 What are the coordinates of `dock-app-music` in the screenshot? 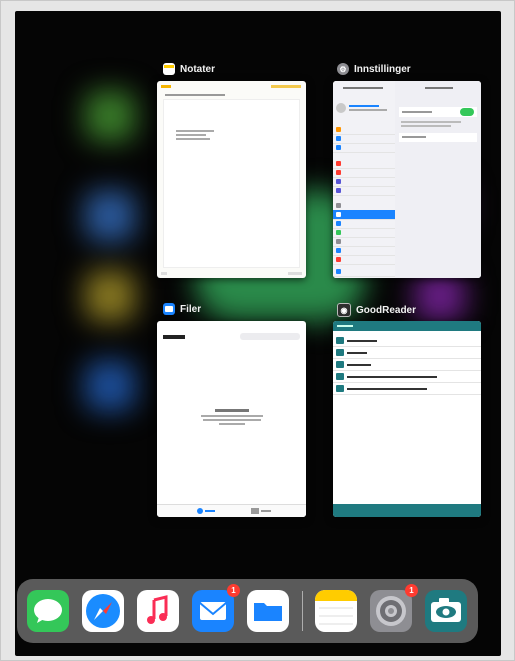 It's located at (158, 611).